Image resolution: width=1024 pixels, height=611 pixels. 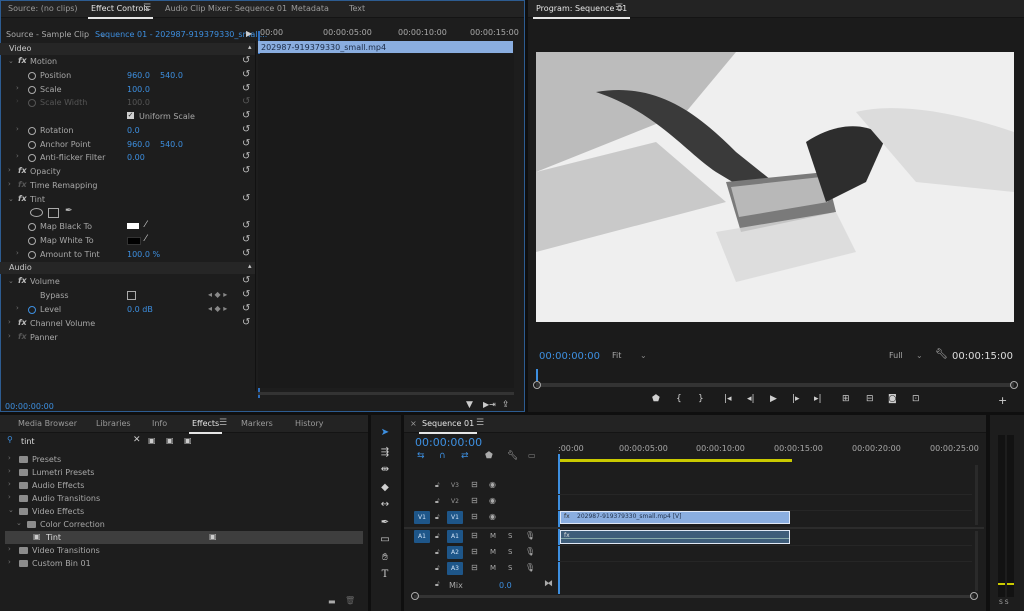 What do you see at coordinates (442, 456) in the screenshot?
I see `snap-icon: ∩` at bounding box center [442, 456].